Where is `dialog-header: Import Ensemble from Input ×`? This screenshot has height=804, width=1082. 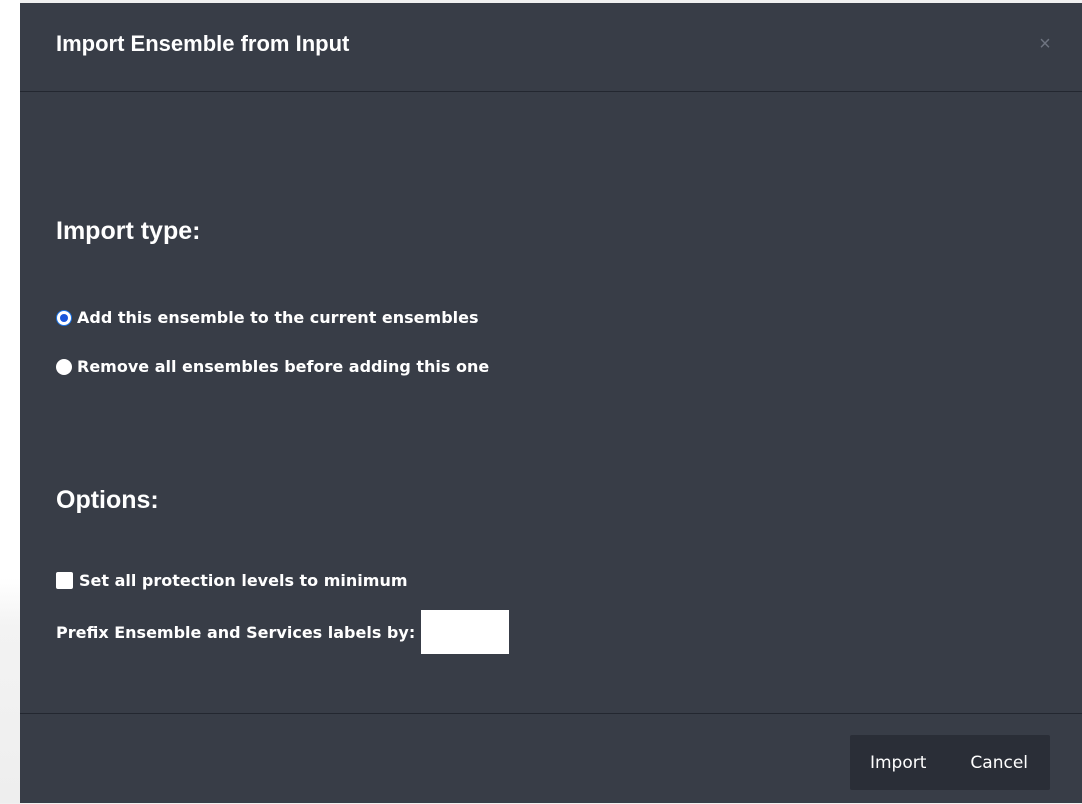
dialog-header: Import Ensemble from Input × is located at coordinates (551, 47).